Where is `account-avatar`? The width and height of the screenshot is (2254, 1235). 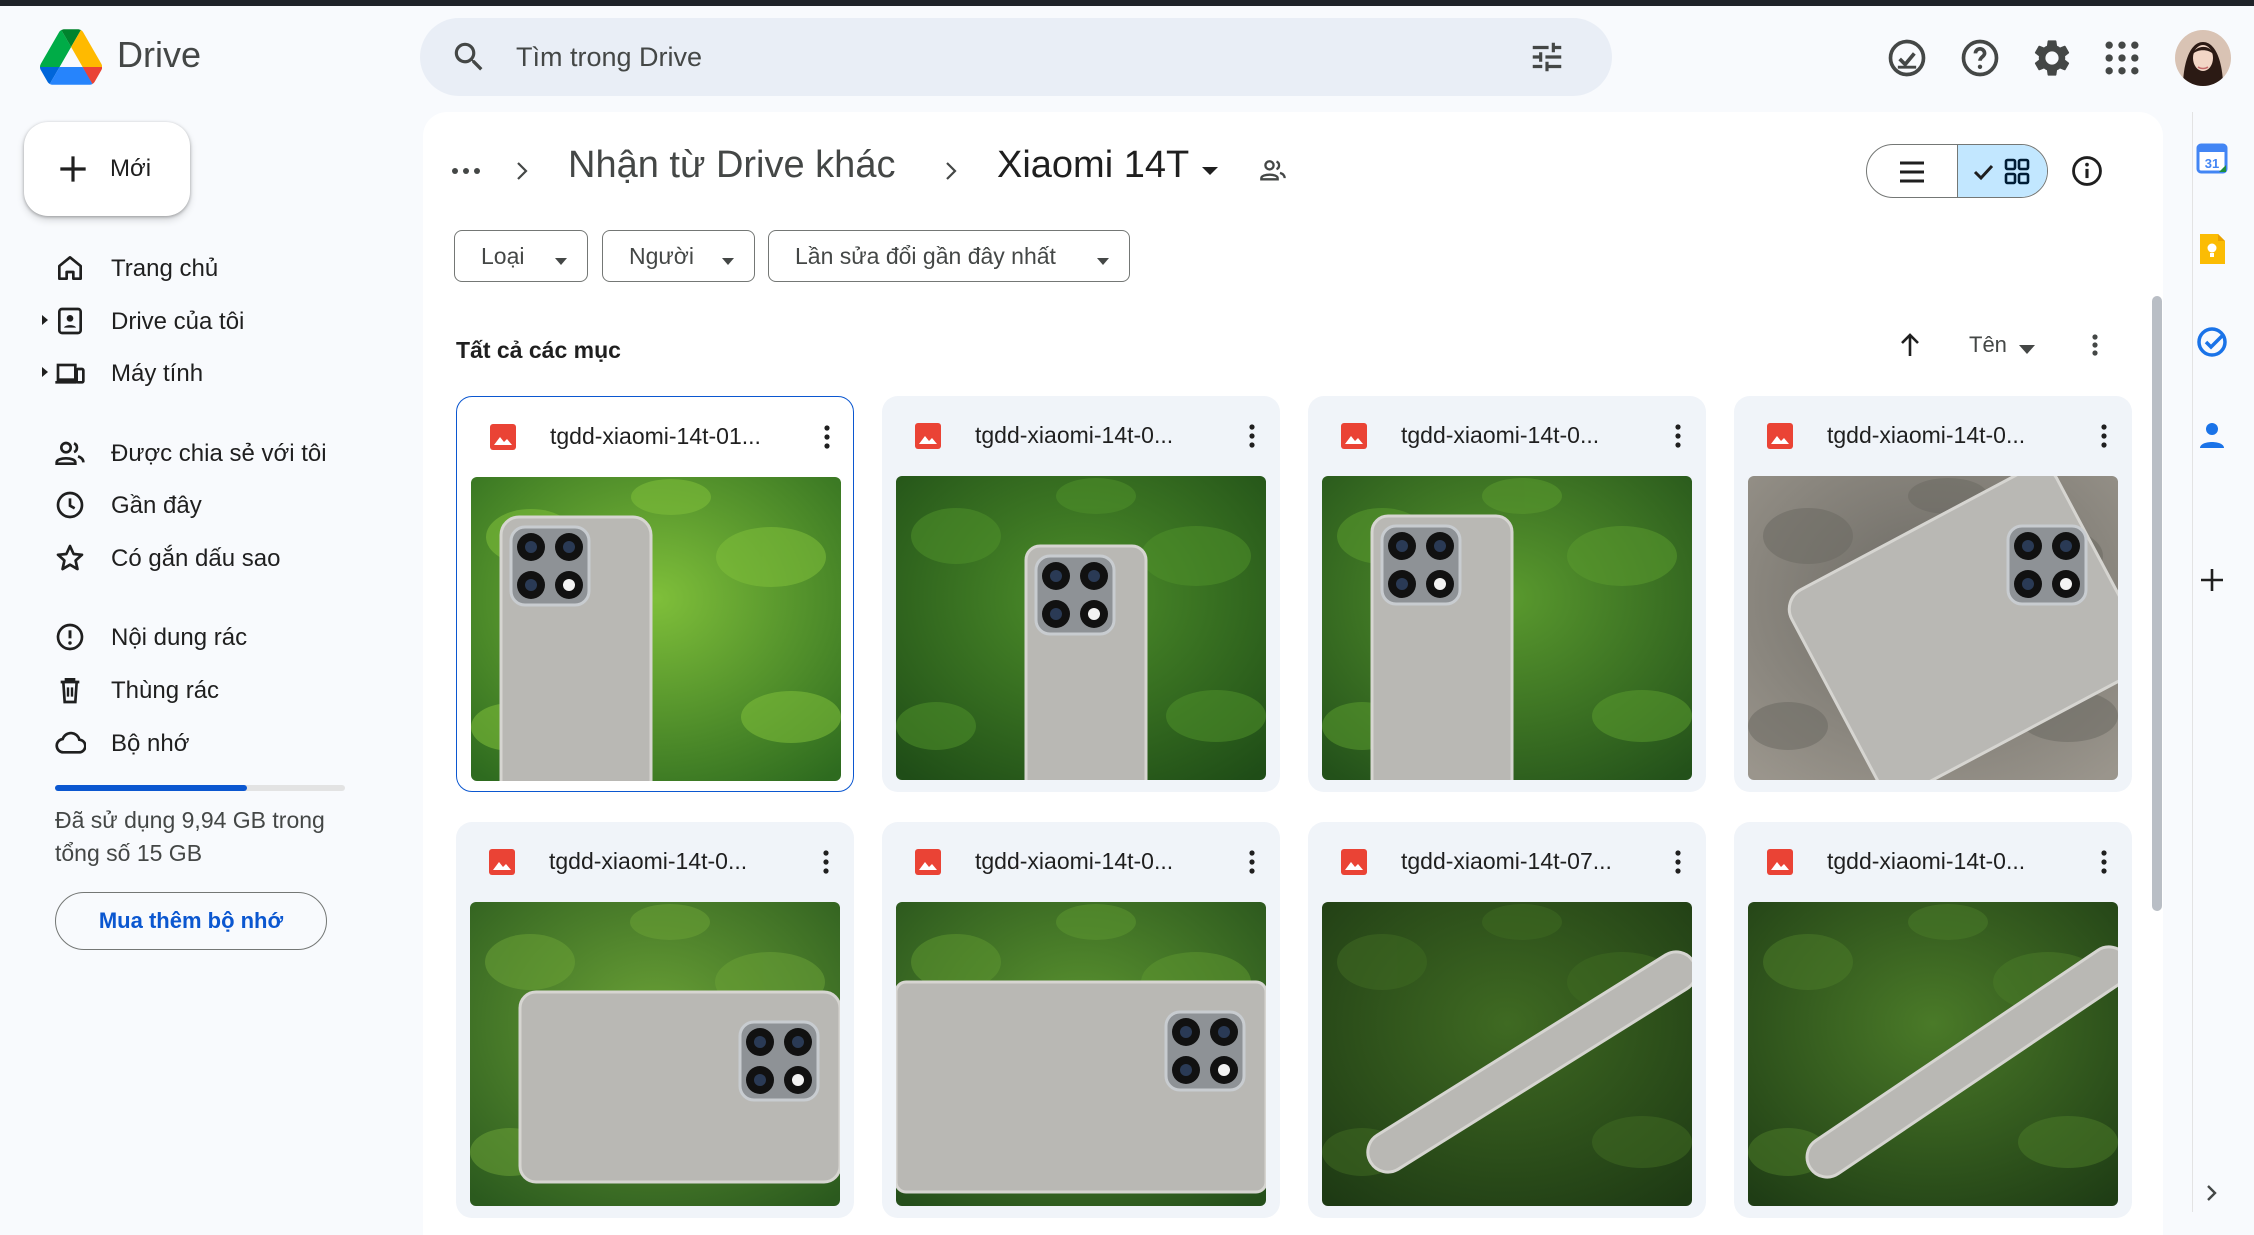 account-avatar is located at coordinates (2203, 58).